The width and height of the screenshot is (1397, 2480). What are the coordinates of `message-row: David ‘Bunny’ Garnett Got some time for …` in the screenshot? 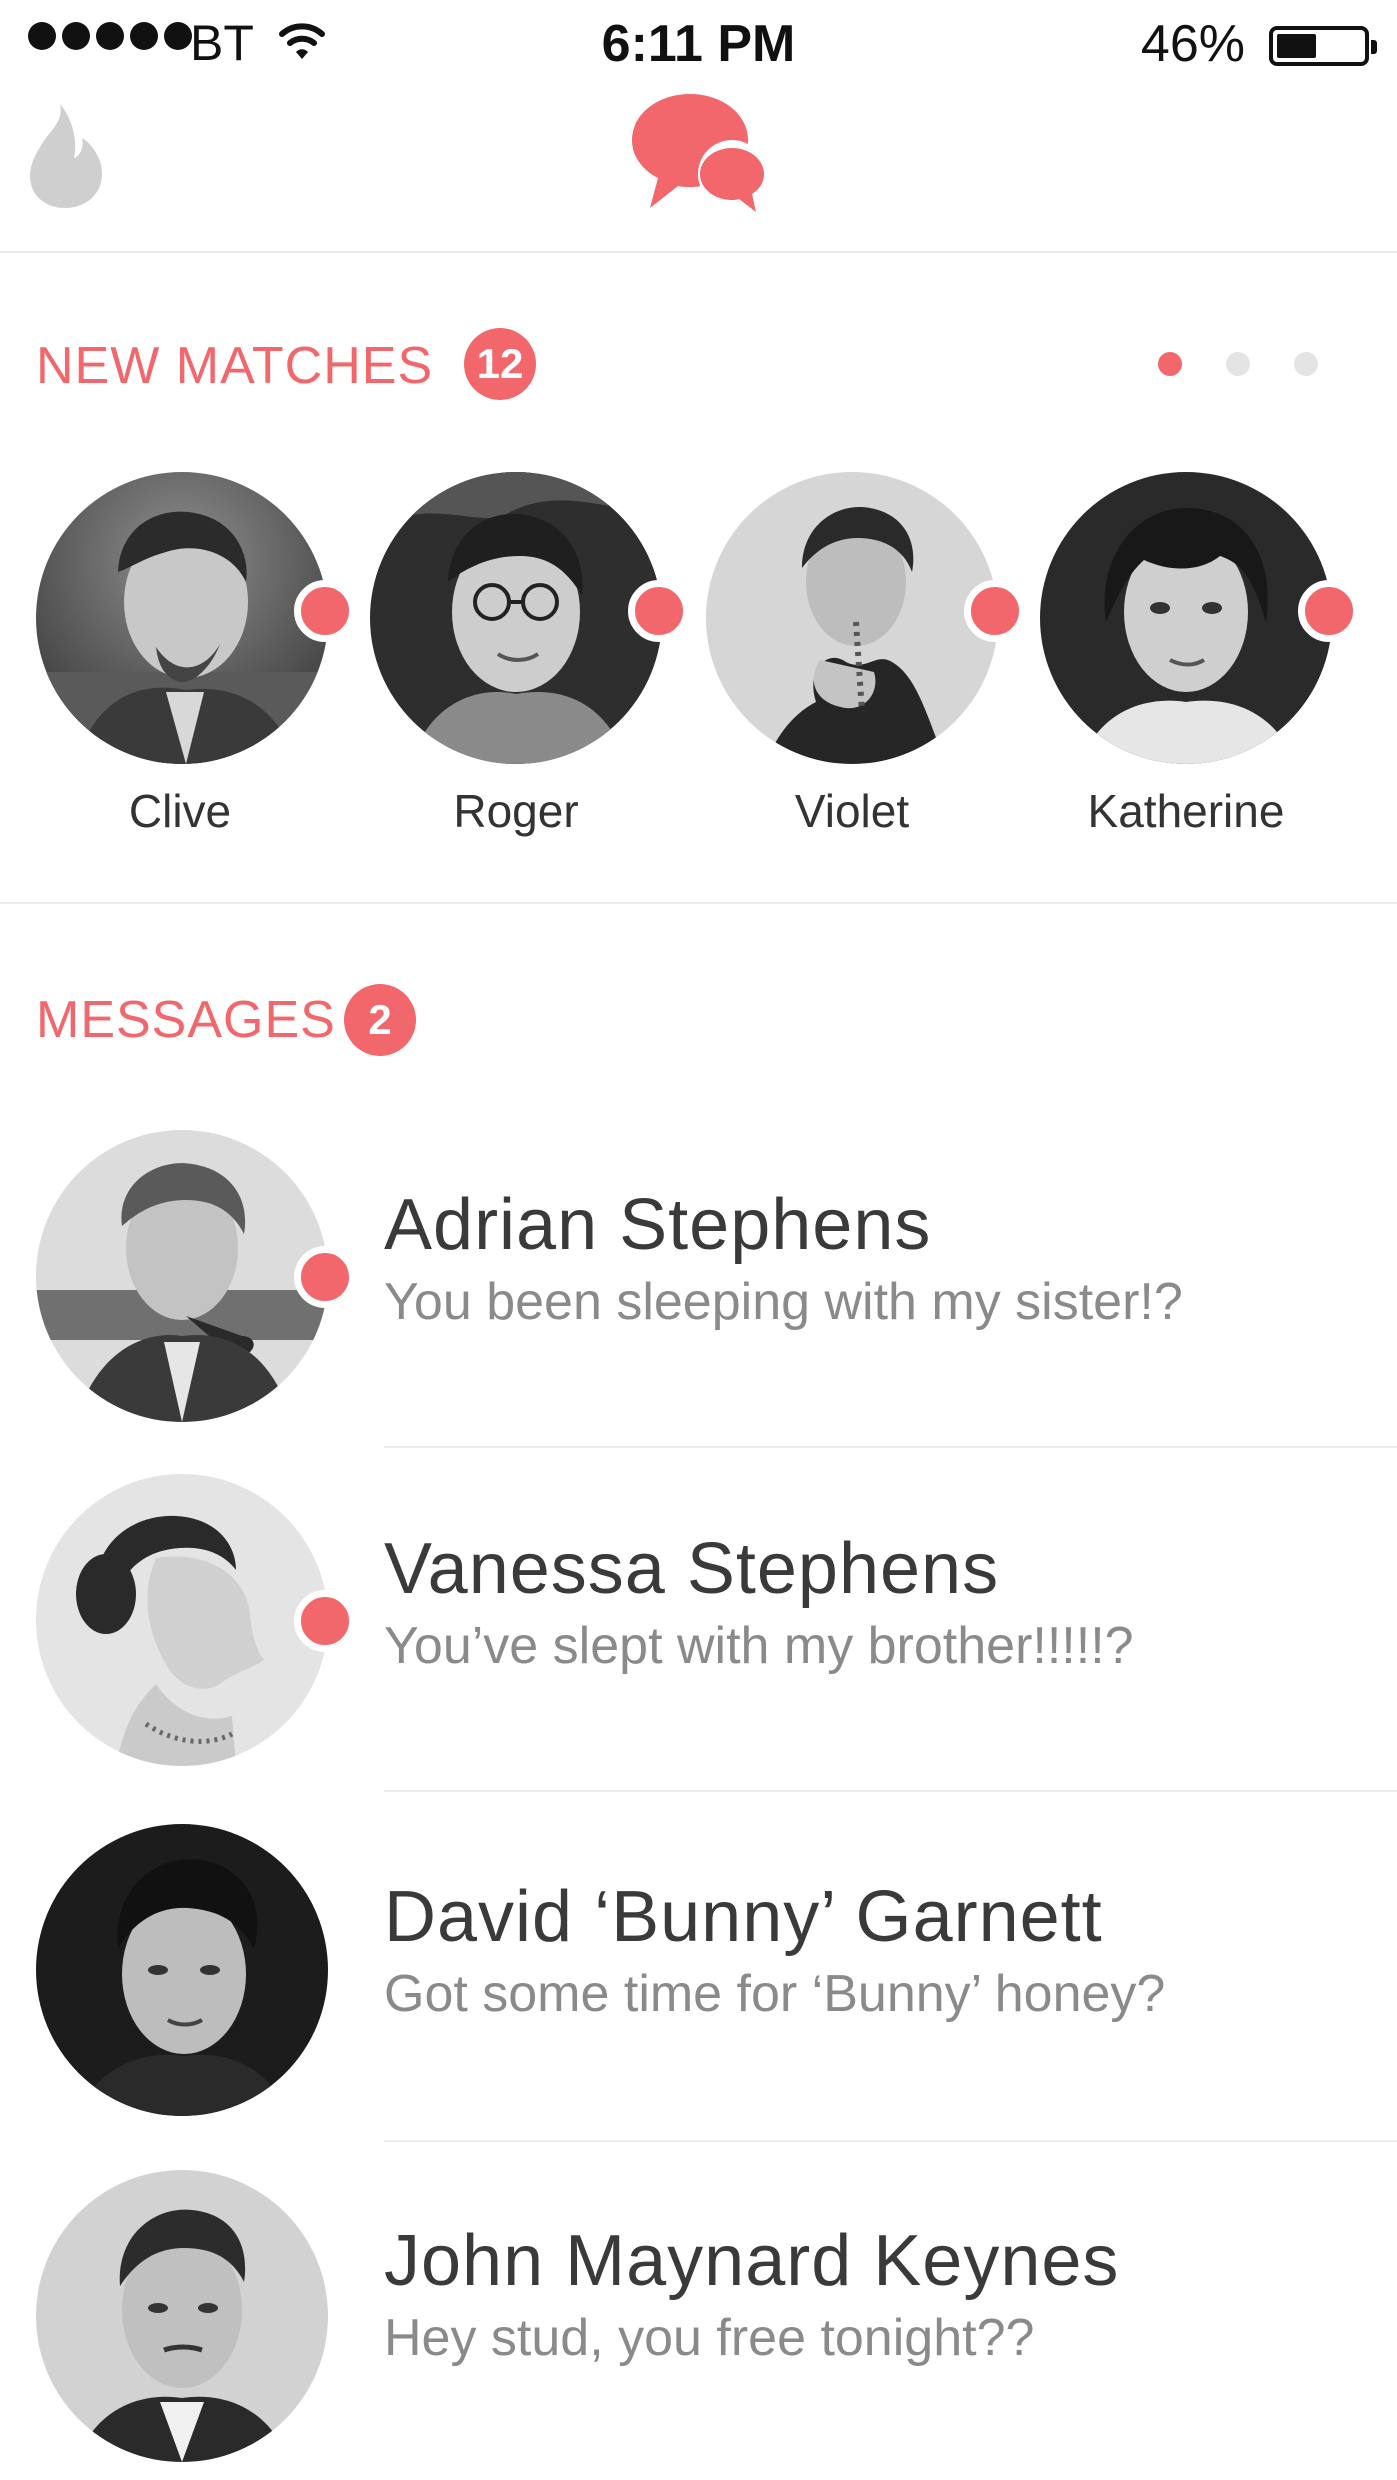 It's located at (698, 1979).